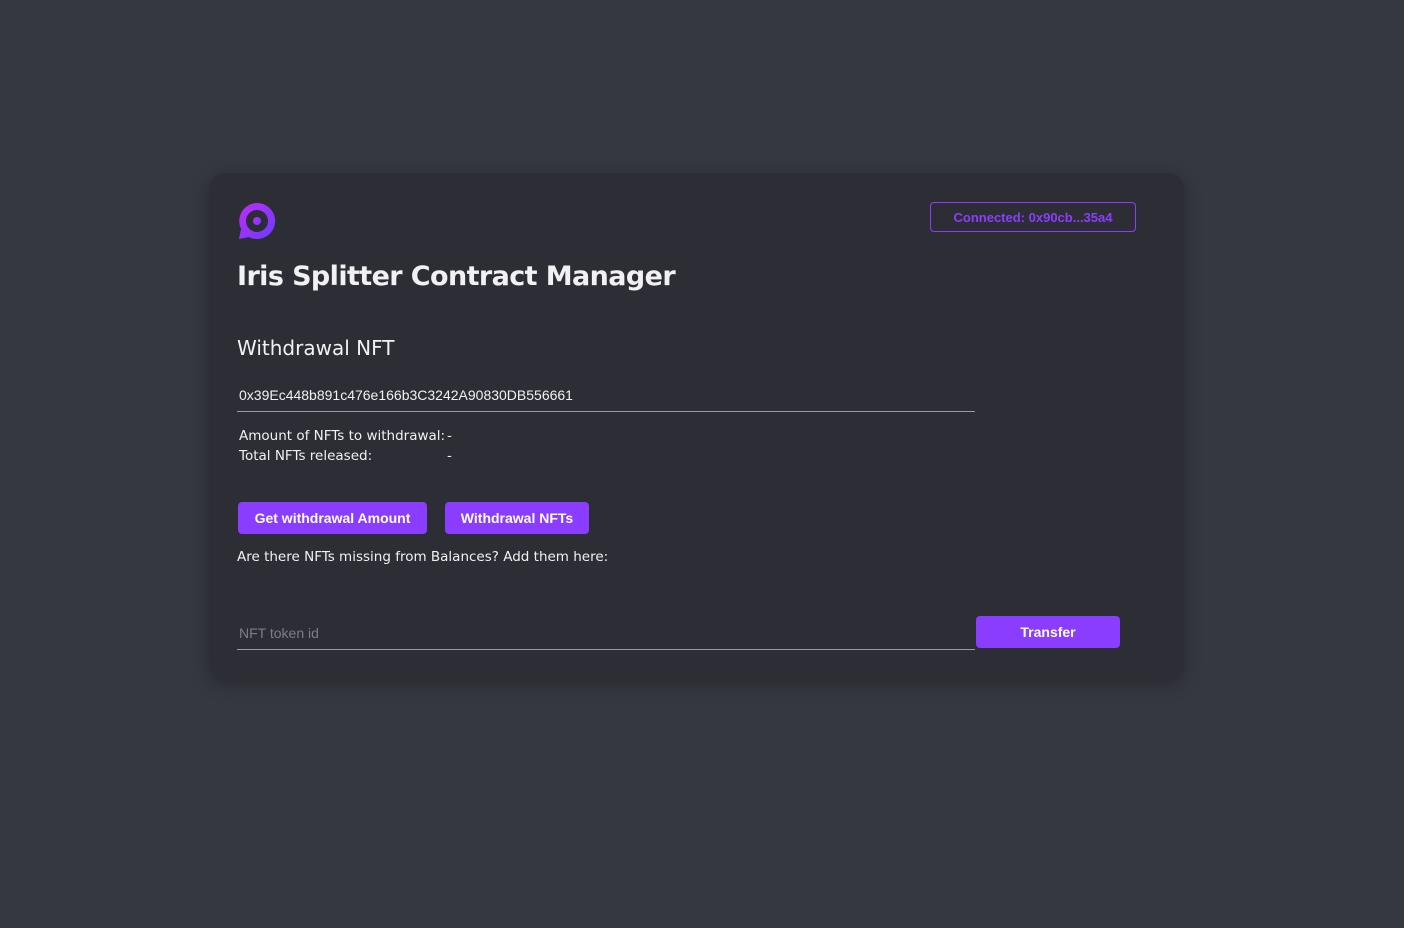 The height and width of the screenshot is (928, 1404). What do you see at coordinates (456, 276) in the screenshot?
I see `page-title: Iris Splitter Contract Manager` at bounding box center [456, 276].